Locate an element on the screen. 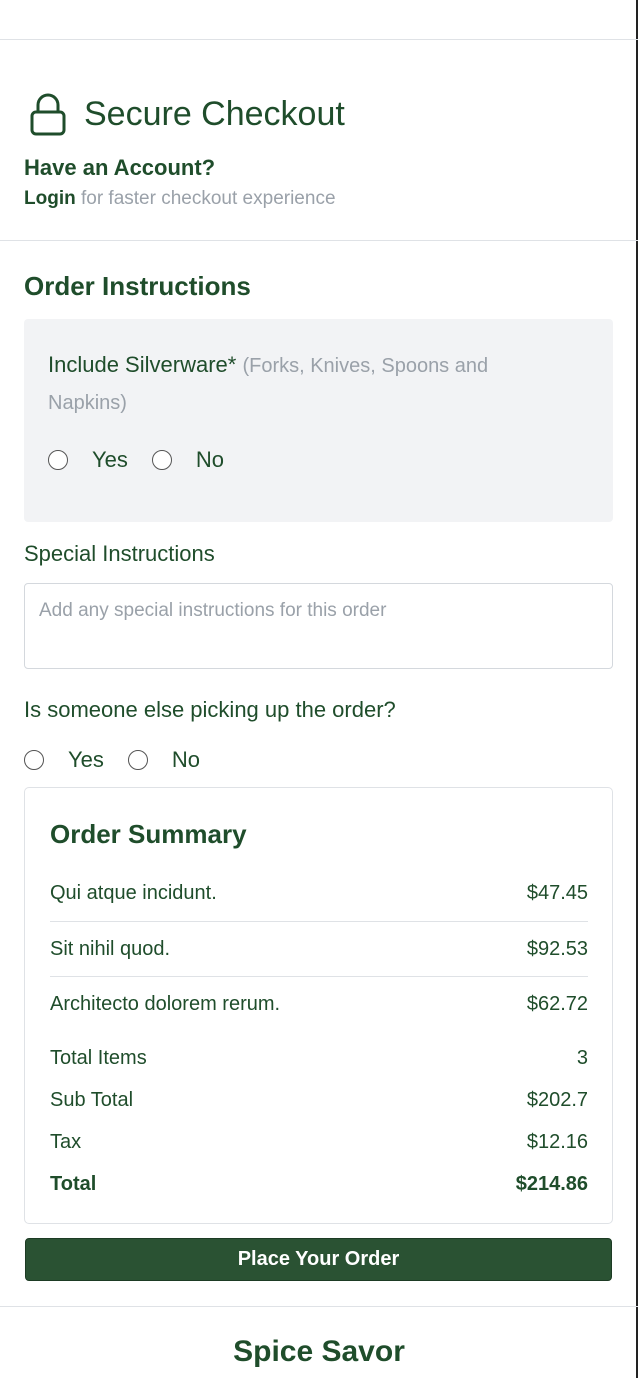 The image size is (640, 1378). silverware-label: Include Silverware* is located at coordinates (142, 364).